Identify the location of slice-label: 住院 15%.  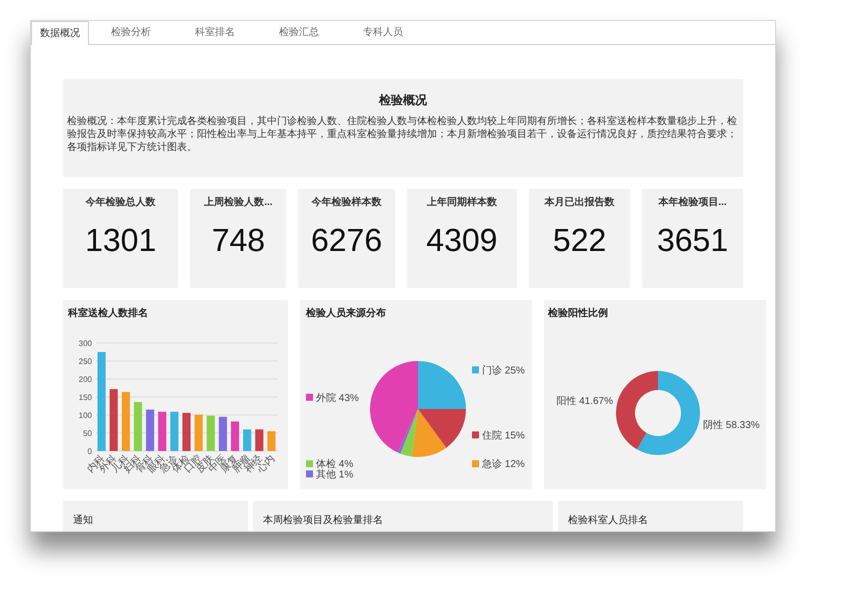
(503, 436).